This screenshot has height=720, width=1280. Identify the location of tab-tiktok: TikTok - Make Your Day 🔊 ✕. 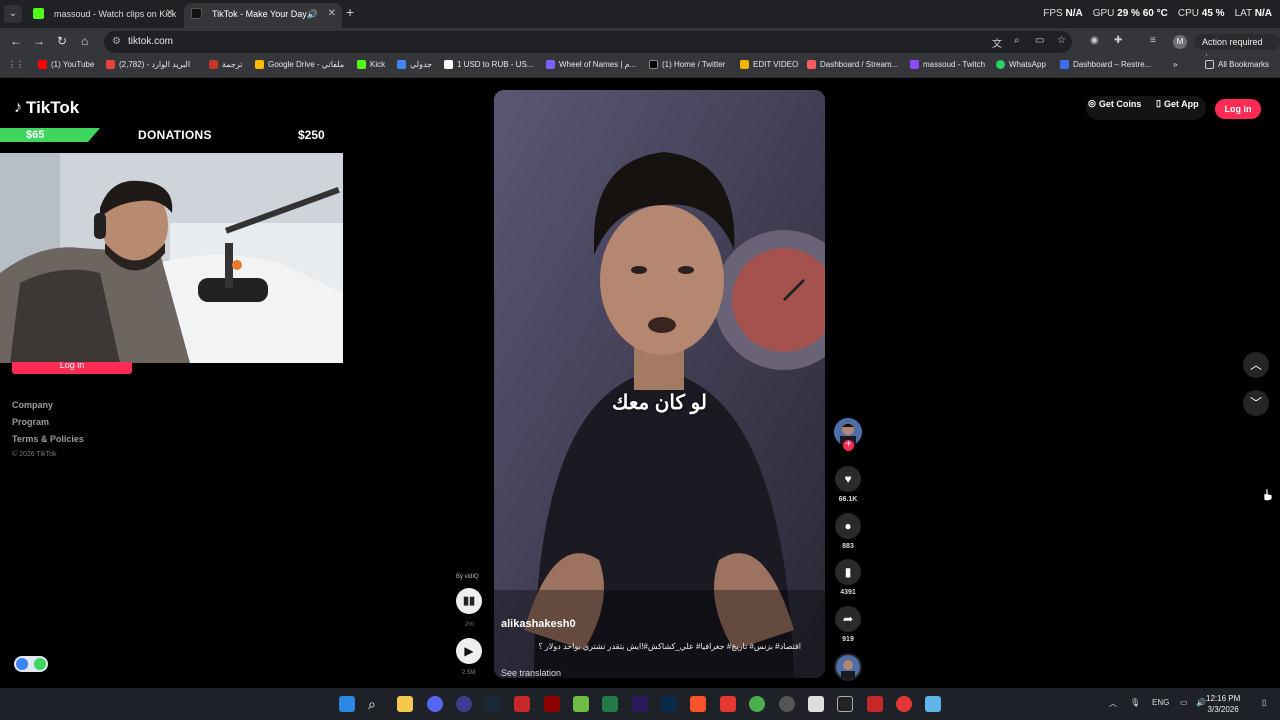
(263, 15).